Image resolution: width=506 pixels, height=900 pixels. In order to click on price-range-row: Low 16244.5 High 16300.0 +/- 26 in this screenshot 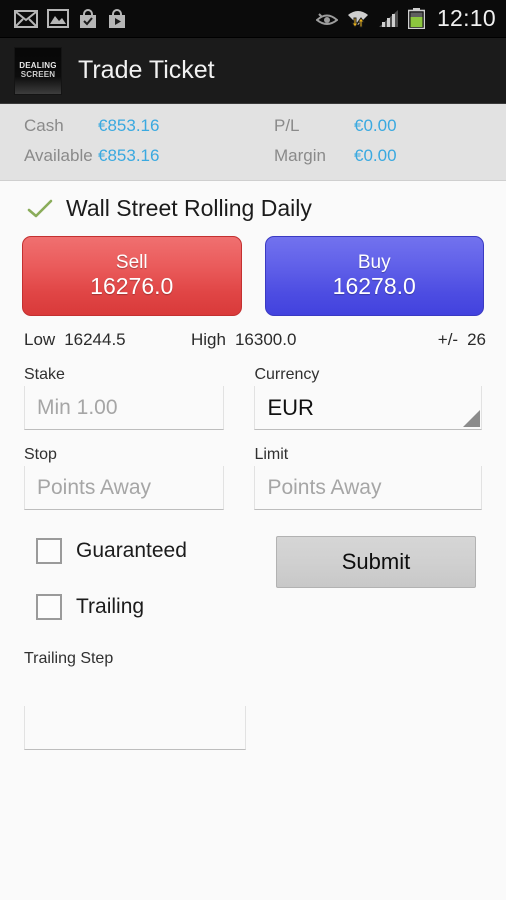, I will do `click(253, 333)`.